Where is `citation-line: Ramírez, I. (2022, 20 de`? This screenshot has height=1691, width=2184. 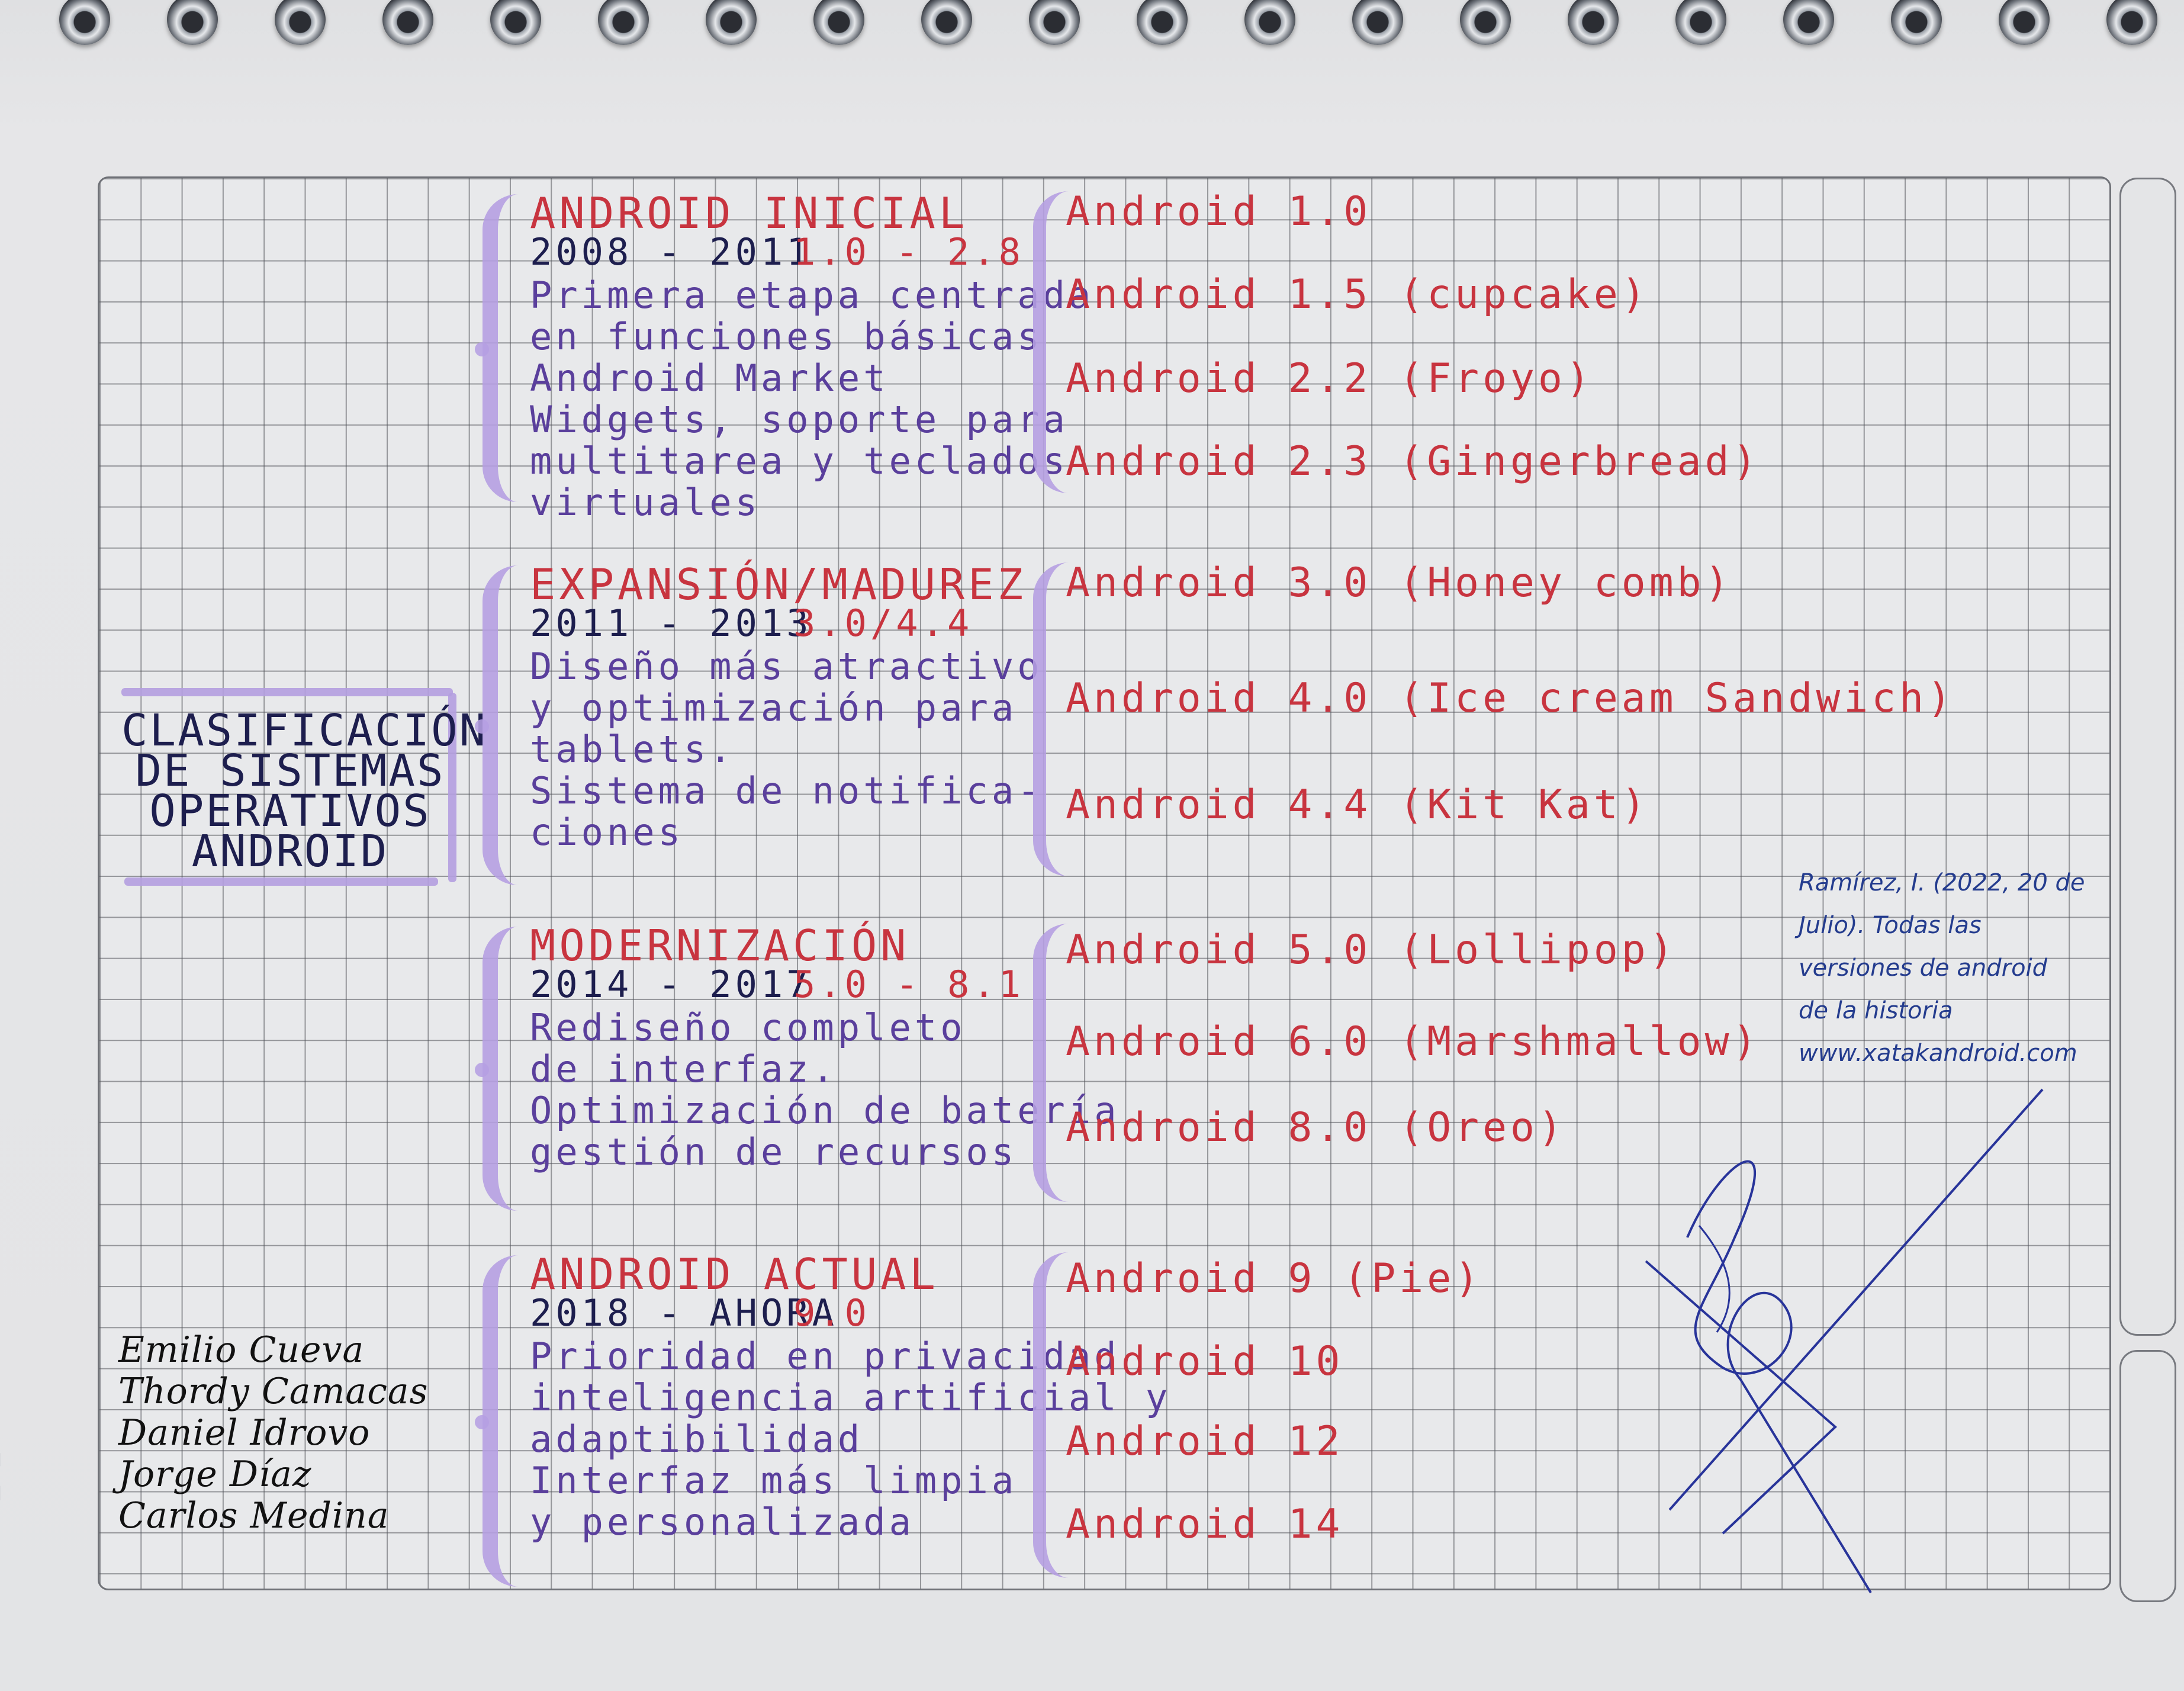 citation-line: Ramírez, I. (2022, 20 de is located at coordinates (1942, 882).